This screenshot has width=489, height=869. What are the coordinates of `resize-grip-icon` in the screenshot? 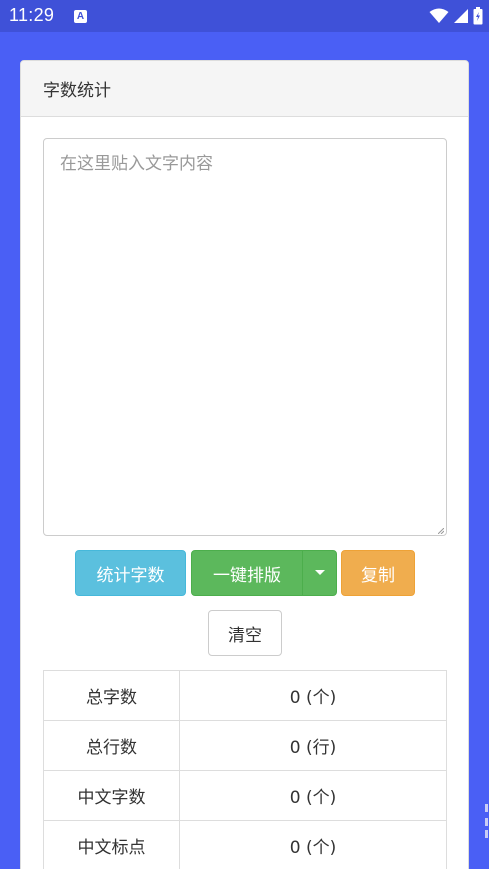 It's located at (441, 531).